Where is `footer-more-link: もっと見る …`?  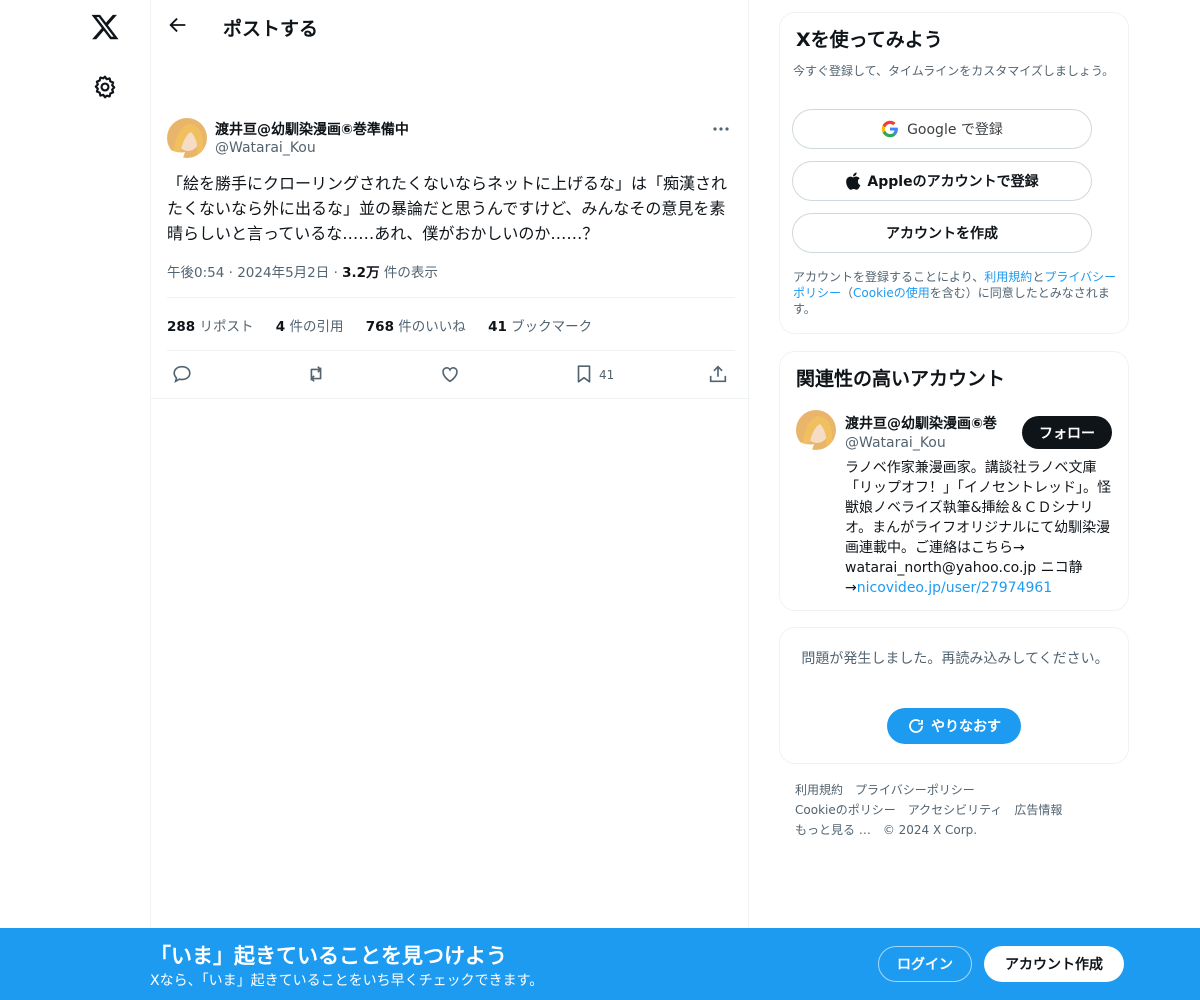 footer-more-link: もっと見る … is located at coordinates (833, 830).